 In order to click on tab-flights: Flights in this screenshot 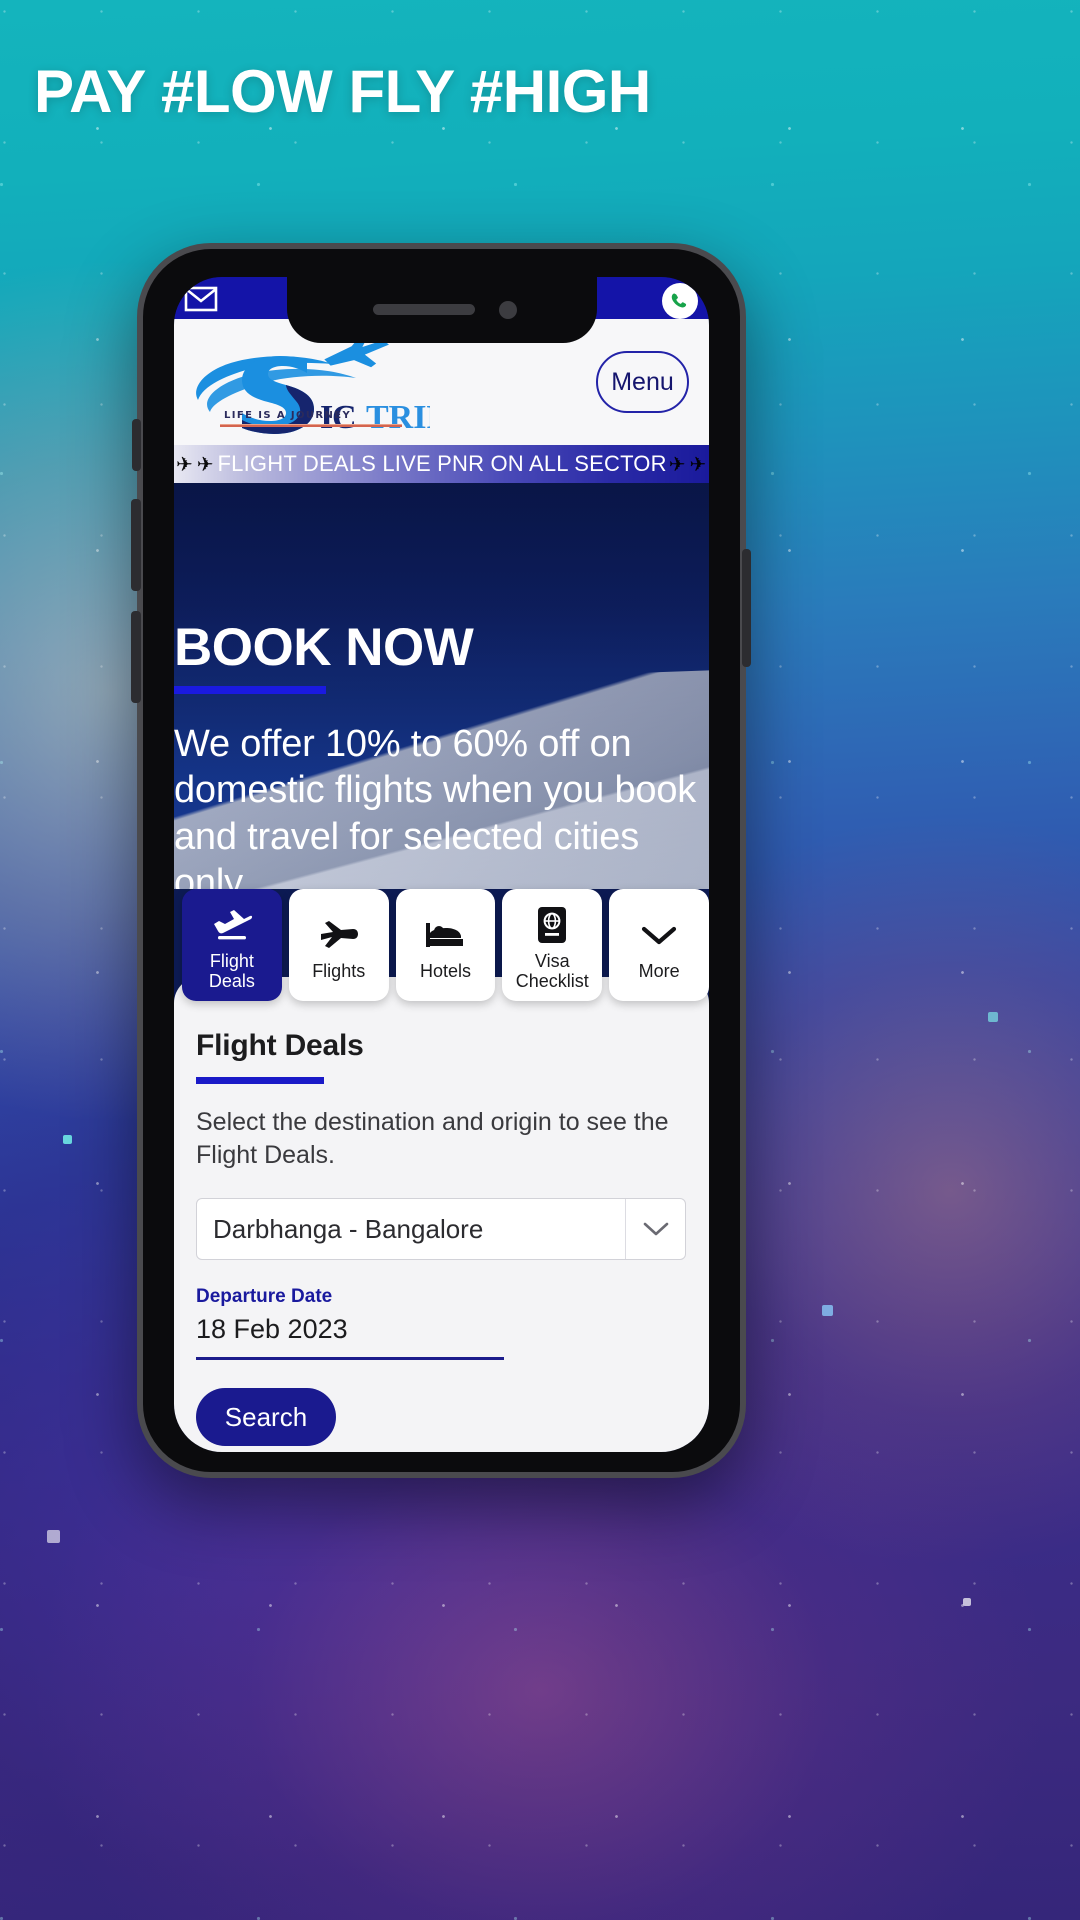, I will do `click(338, 945)`.